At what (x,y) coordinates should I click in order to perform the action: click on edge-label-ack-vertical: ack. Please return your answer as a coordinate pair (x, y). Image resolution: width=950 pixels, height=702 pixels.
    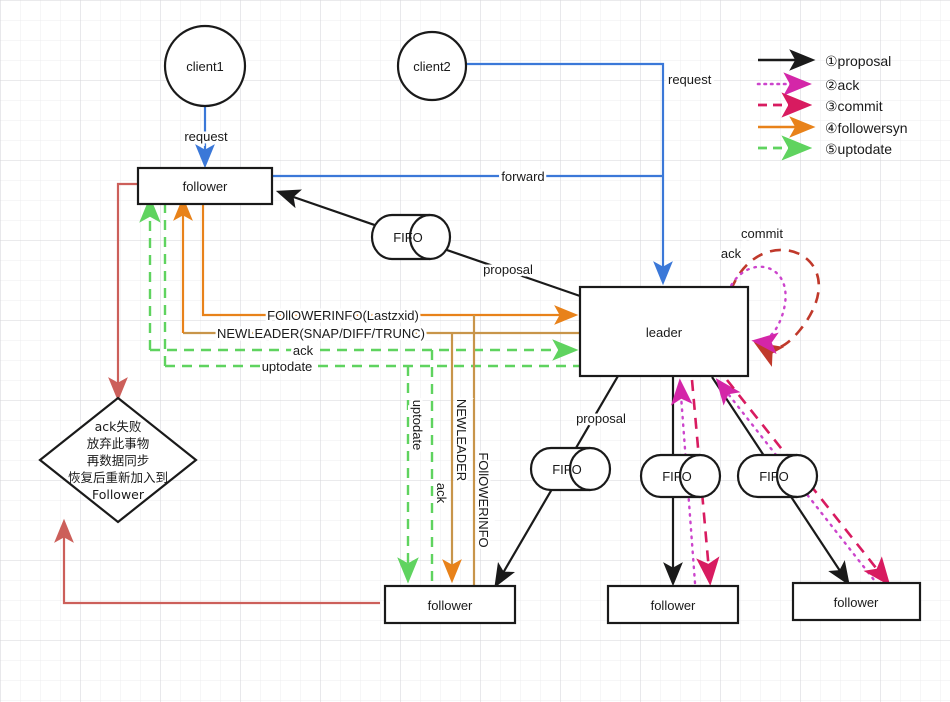
    Looking at the image, I should click on (442, 493).